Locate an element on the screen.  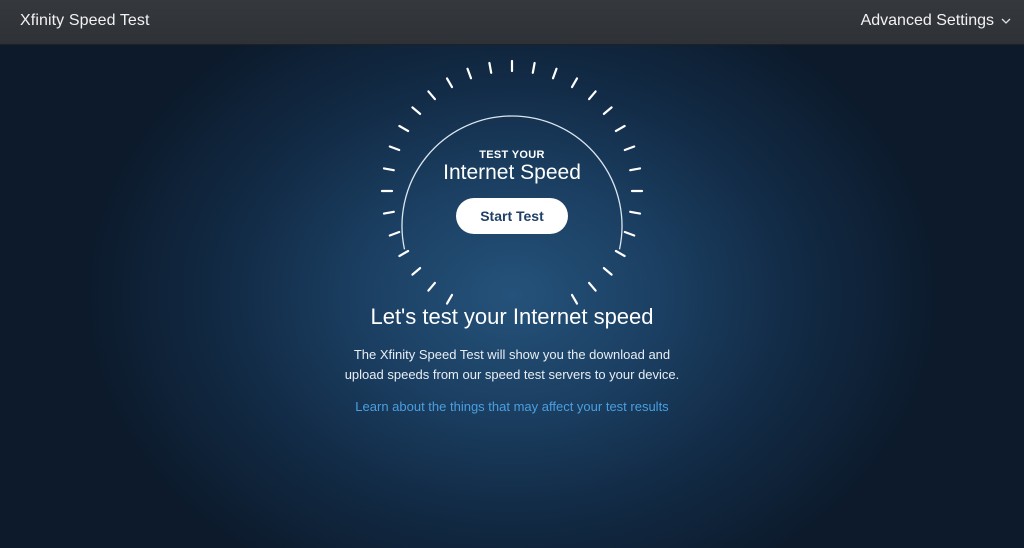
advanced-settings-label: Advanced Settings is located at coordinates (927, 20).